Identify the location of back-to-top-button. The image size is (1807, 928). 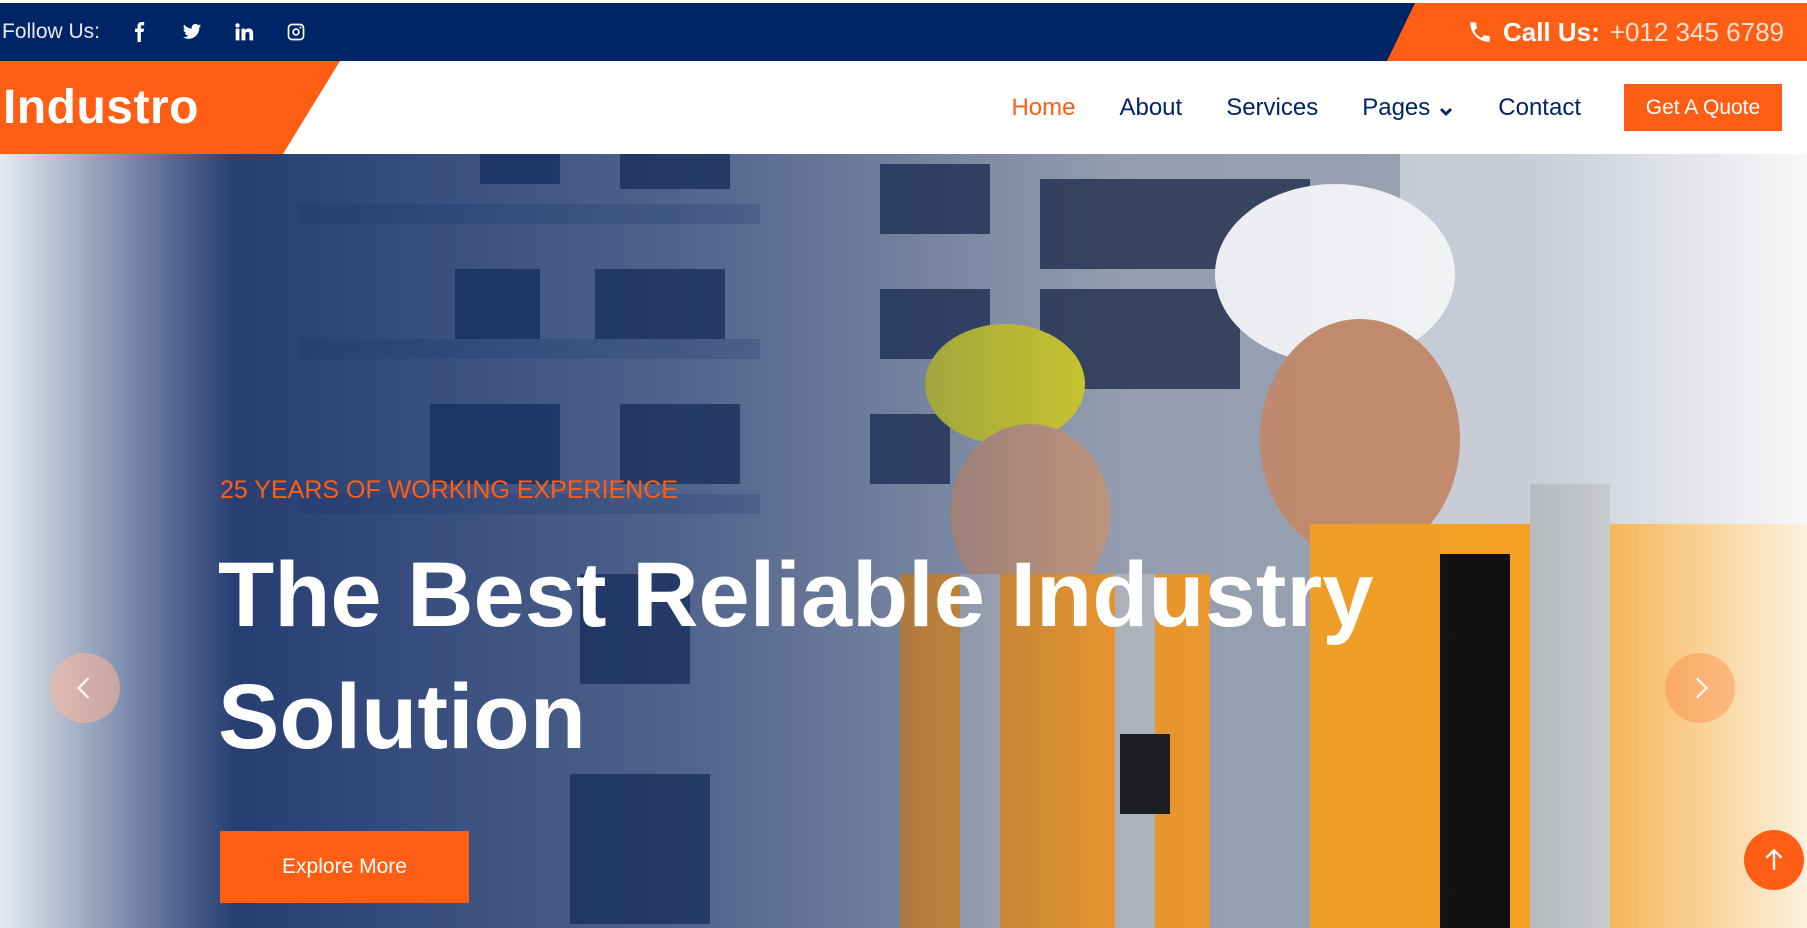
(1774, 860).